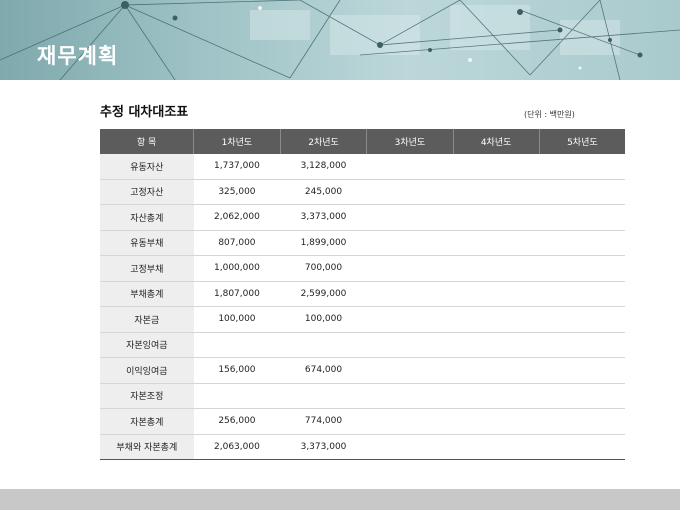 This screenshot has width=680, height=510. I want to click on column-header: 항 목, so click(147, 141).